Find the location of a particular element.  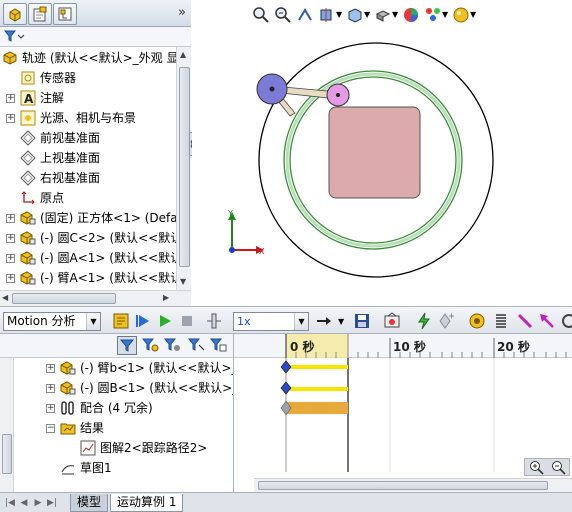

timeline-tracks is located at coordinates (403, 415).